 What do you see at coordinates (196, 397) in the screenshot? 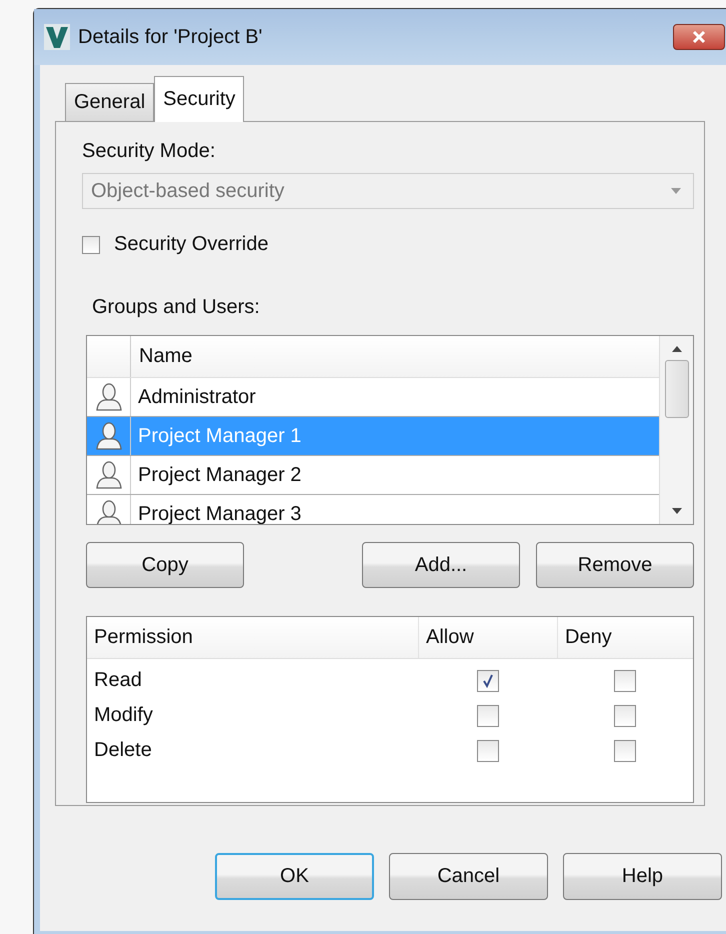
I see `user-name: Administrator` at bounding box center [196, 397].